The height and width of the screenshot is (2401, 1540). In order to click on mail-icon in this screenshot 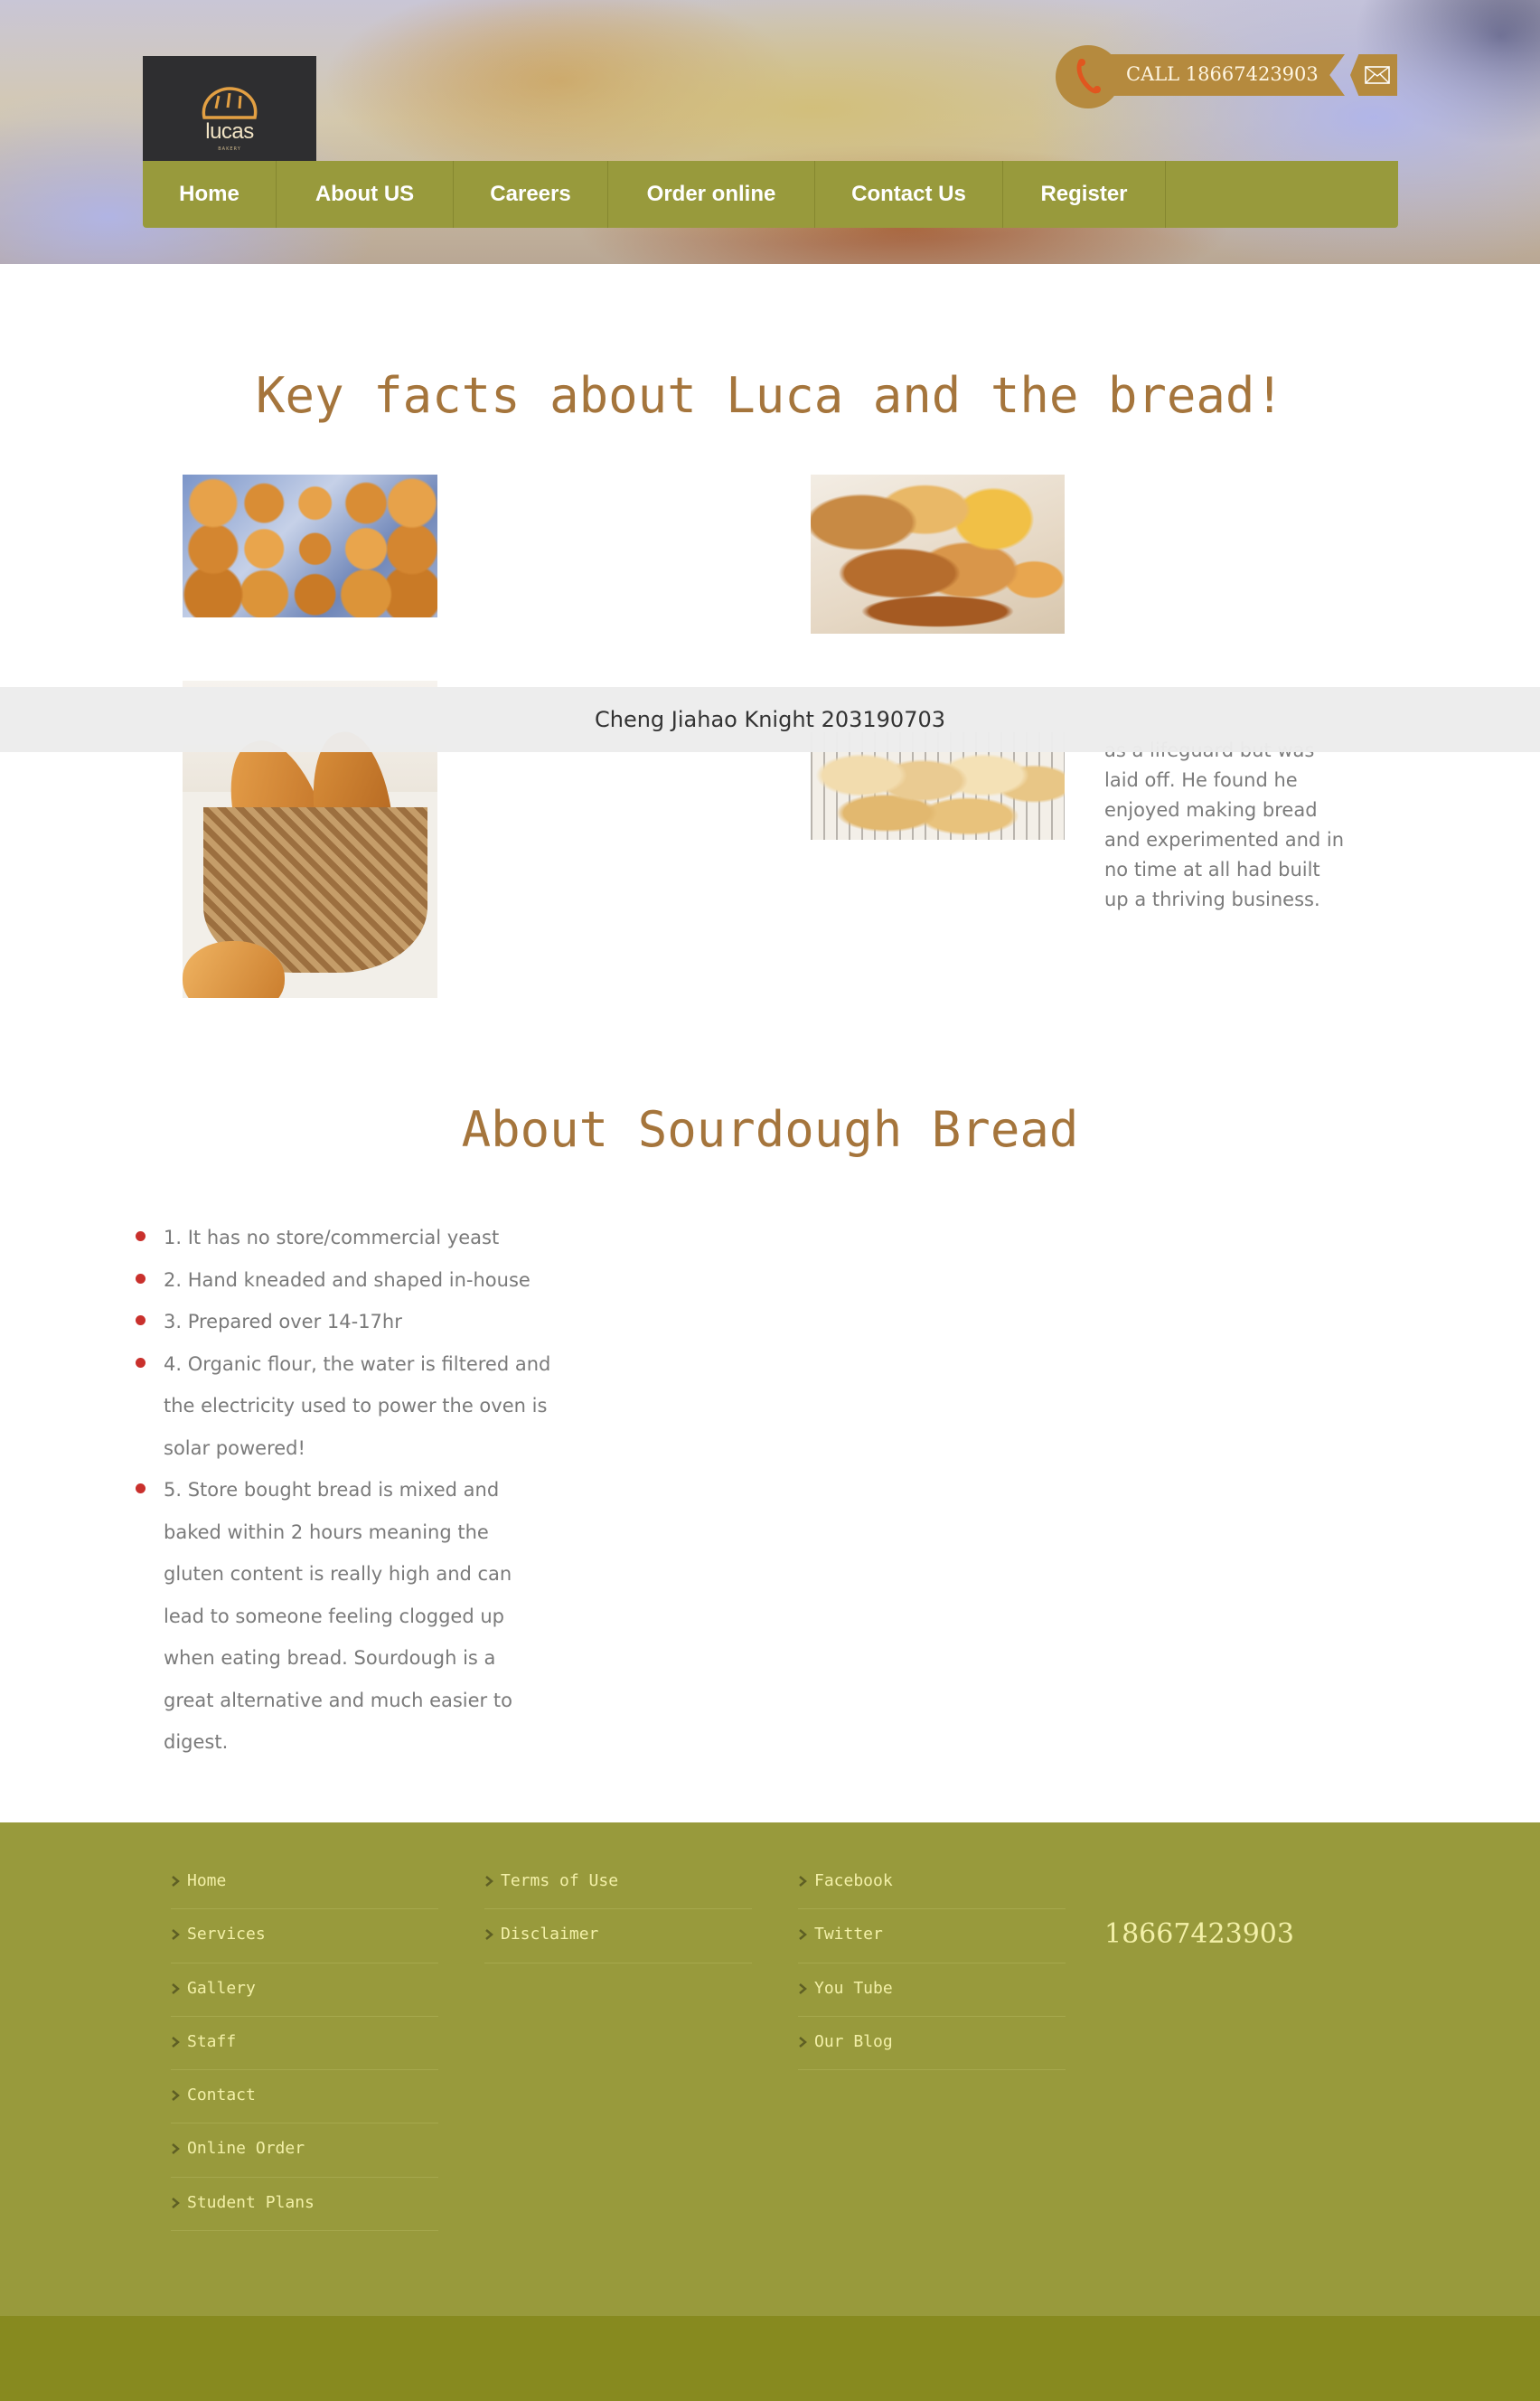, I will do `click(1377, 75)`.